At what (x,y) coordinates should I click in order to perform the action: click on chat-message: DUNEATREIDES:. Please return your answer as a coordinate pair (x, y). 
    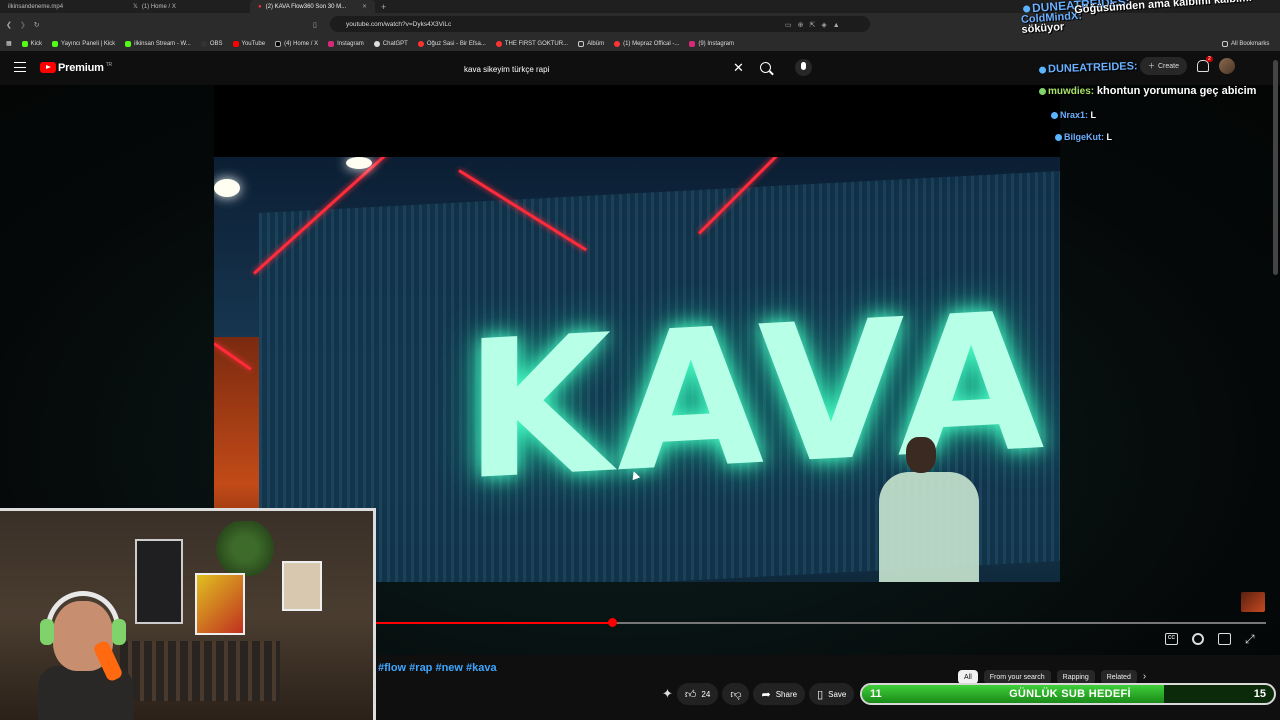
    Looking at the image, I should click on (1088, 67).